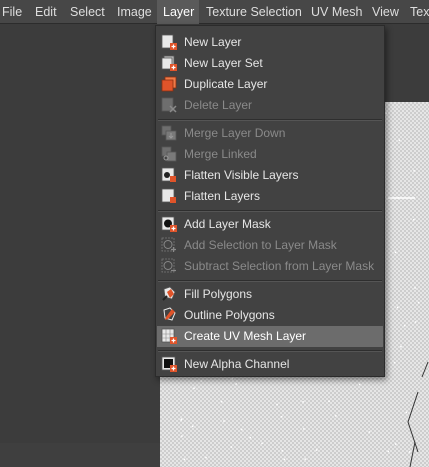  What do you see at coordinates (254, 12) in the screenshot?
I see `menu-texture-selection: Texture Selection` at bounding box center [254, 12].